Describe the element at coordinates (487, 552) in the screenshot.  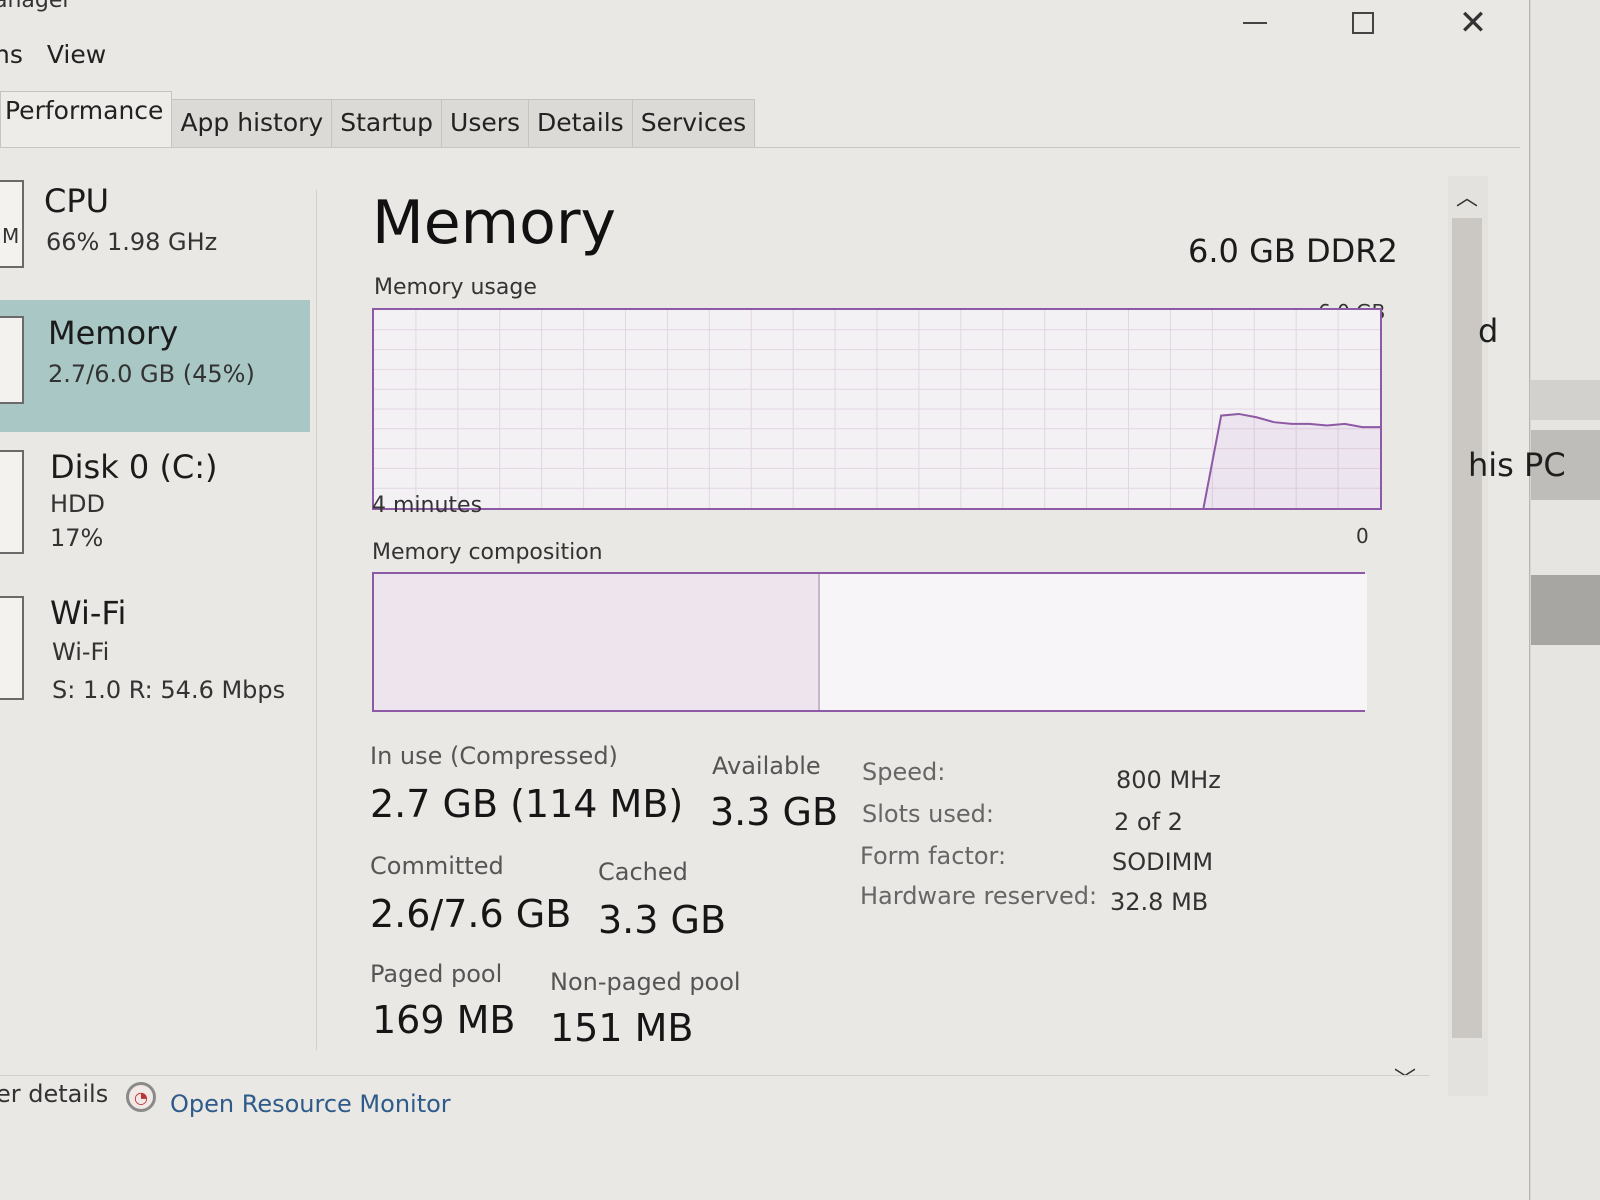
I see `memory-composition-label: Memory composition` at that location.